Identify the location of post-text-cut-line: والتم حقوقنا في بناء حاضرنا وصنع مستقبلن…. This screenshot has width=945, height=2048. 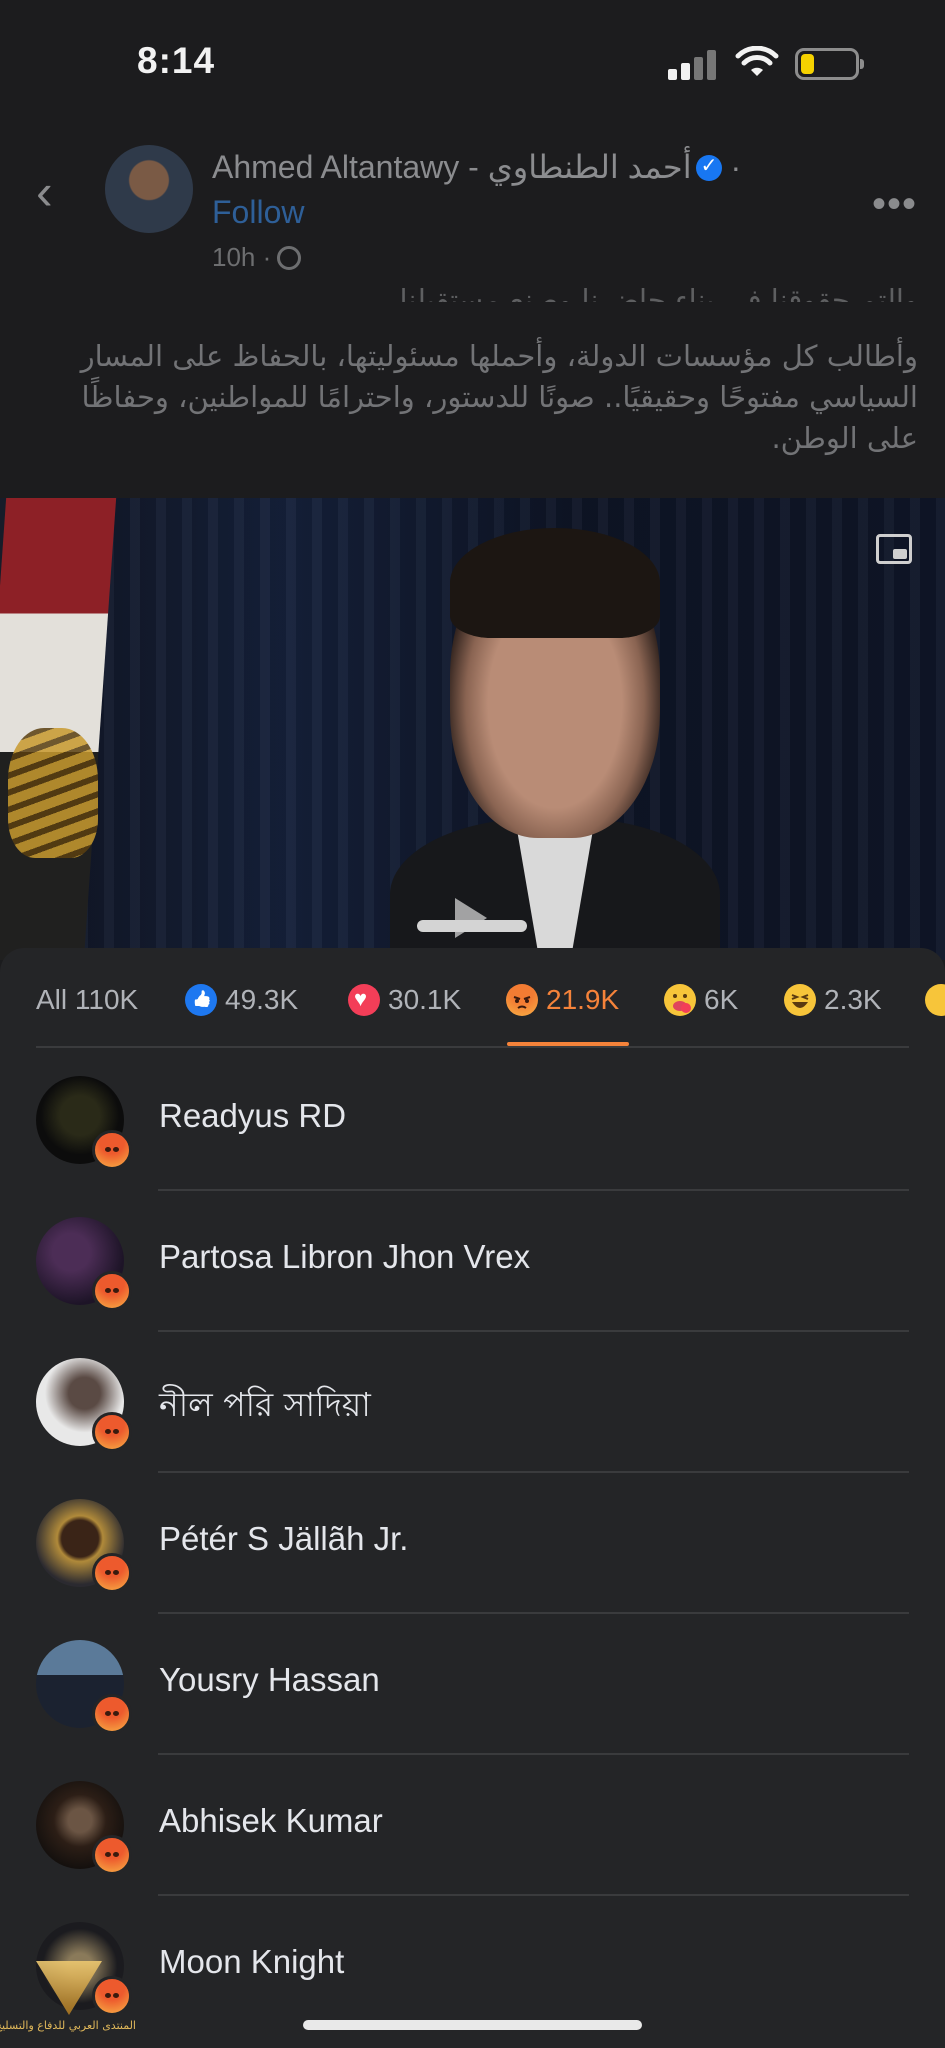
(654, 292).